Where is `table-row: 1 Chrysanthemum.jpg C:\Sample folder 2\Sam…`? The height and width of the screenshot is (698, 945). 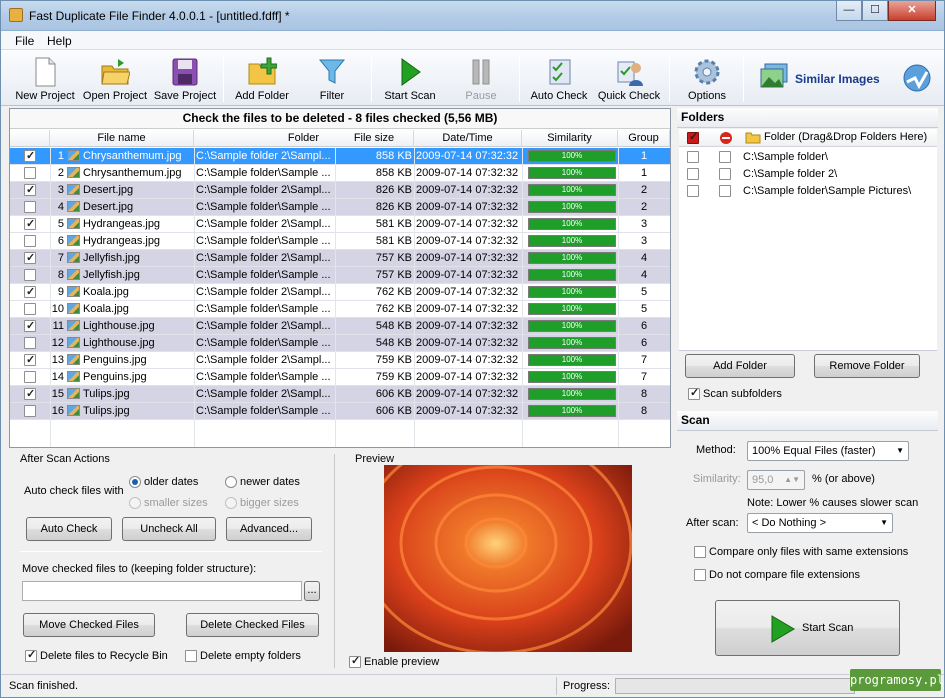 table-row: 1 Chrysanthemum.jpg C:\Sample folder 2\Sam… is located at coordinates (340, 156).